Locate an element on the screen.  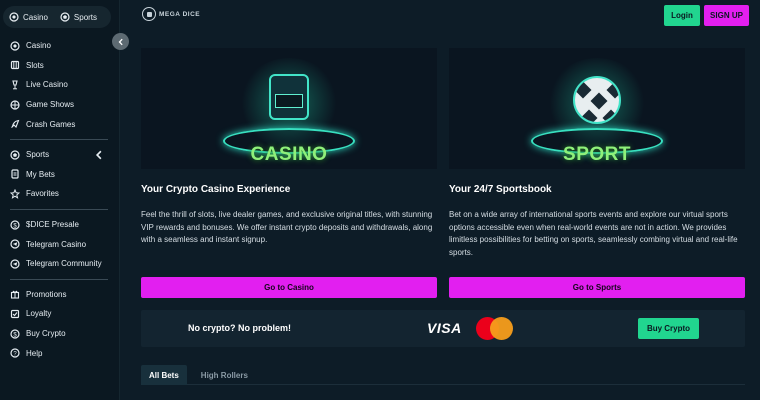
sidebar-item-live-casino: Live Casino is located at coordinates (59, 85).